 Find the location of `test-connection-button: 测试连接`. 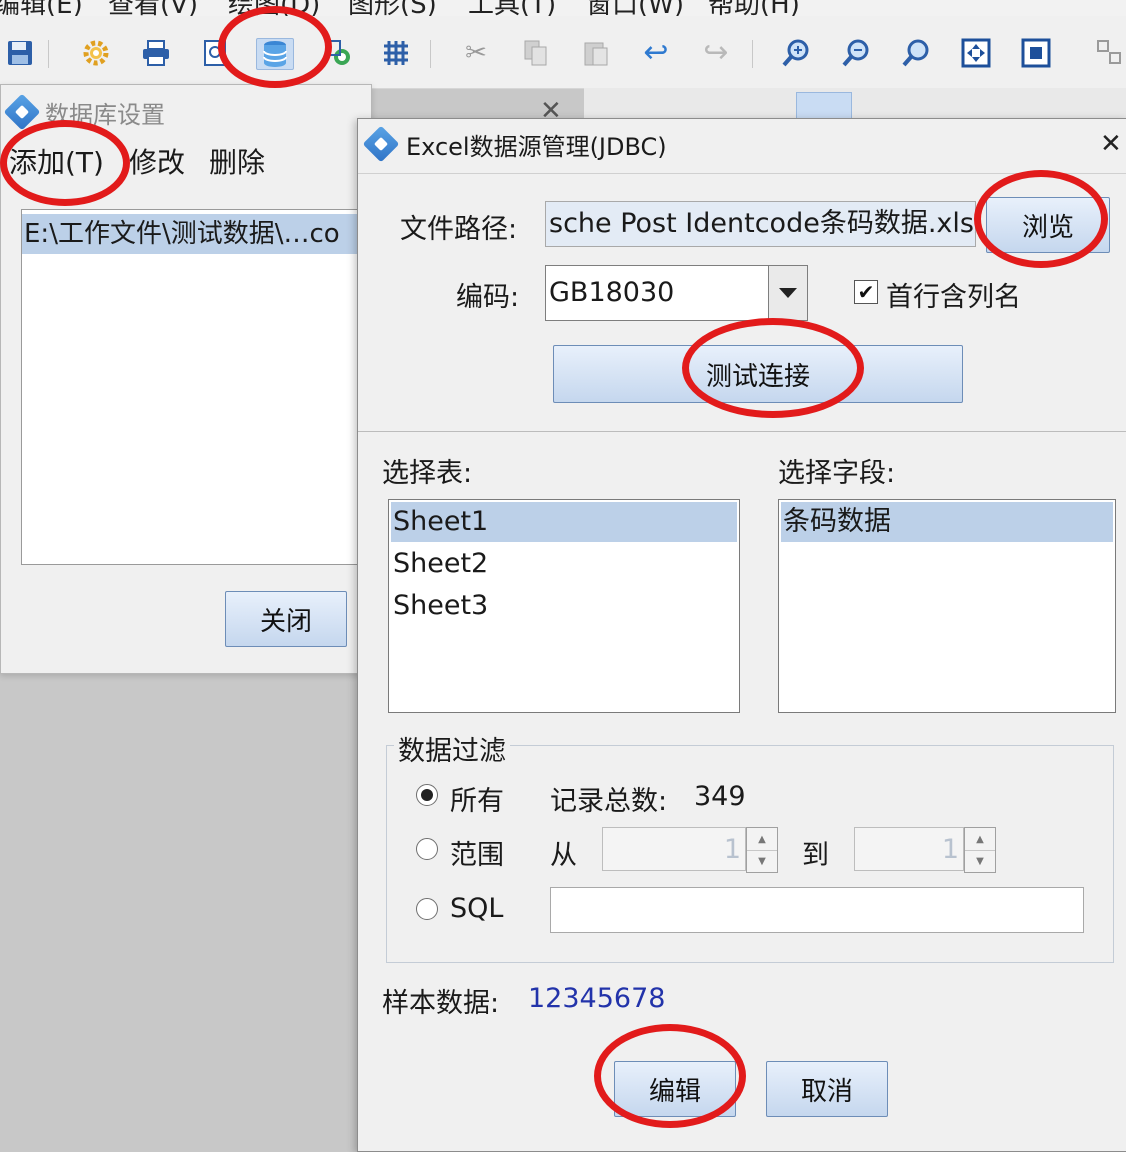

test-connection-button: 测试连接 is located at coordinates (758, 374).